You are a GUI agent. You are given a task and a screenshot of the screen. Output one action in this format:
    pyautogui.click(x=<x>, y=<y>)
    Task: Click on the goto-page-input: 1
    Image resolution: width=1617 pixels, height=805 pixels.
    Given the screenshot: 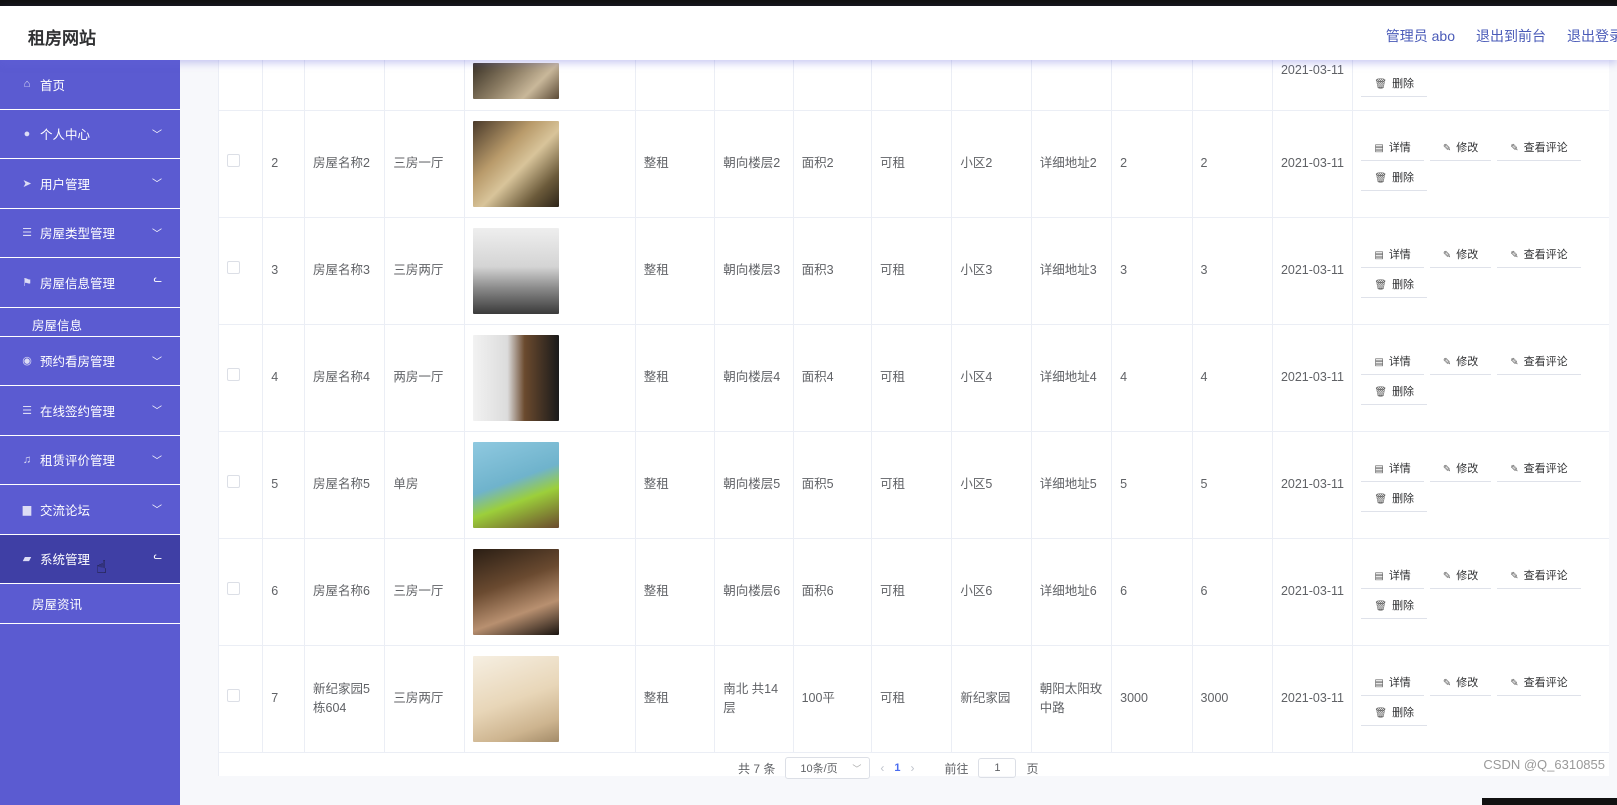 What is the action you would take?
    pyautogui.click(x=997, y=768)
    